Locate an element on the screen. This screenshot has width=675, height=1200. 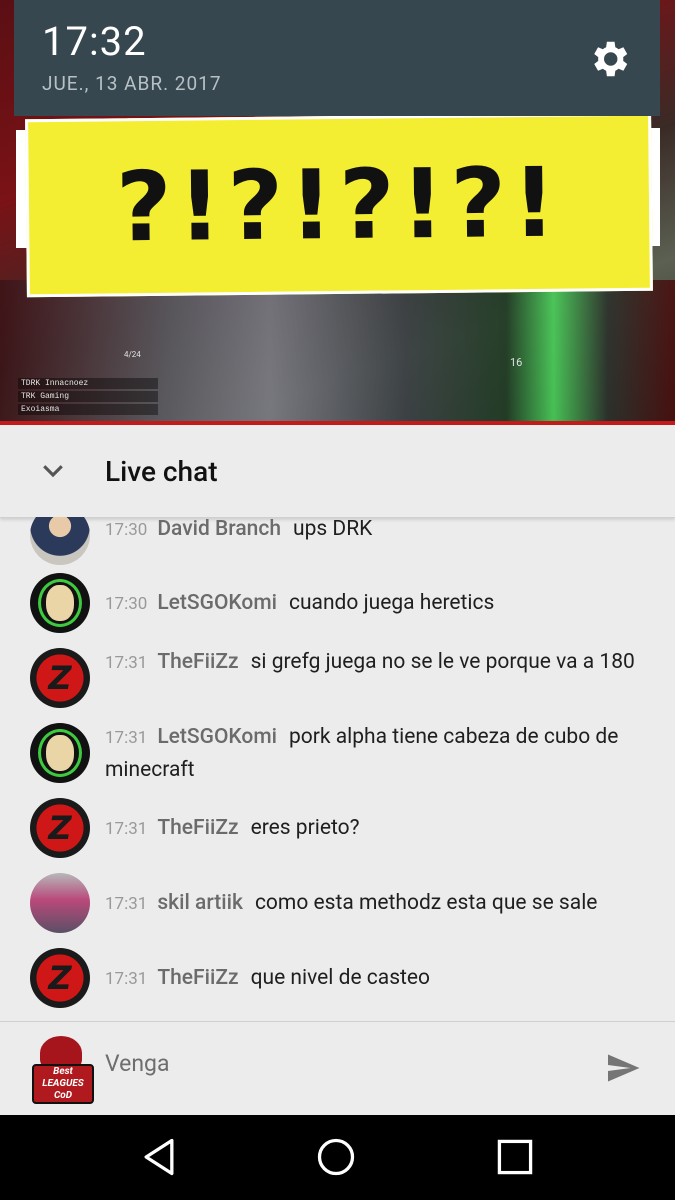
message-text: como esta methodz esta que se sale is located at coordinates (426, 903).